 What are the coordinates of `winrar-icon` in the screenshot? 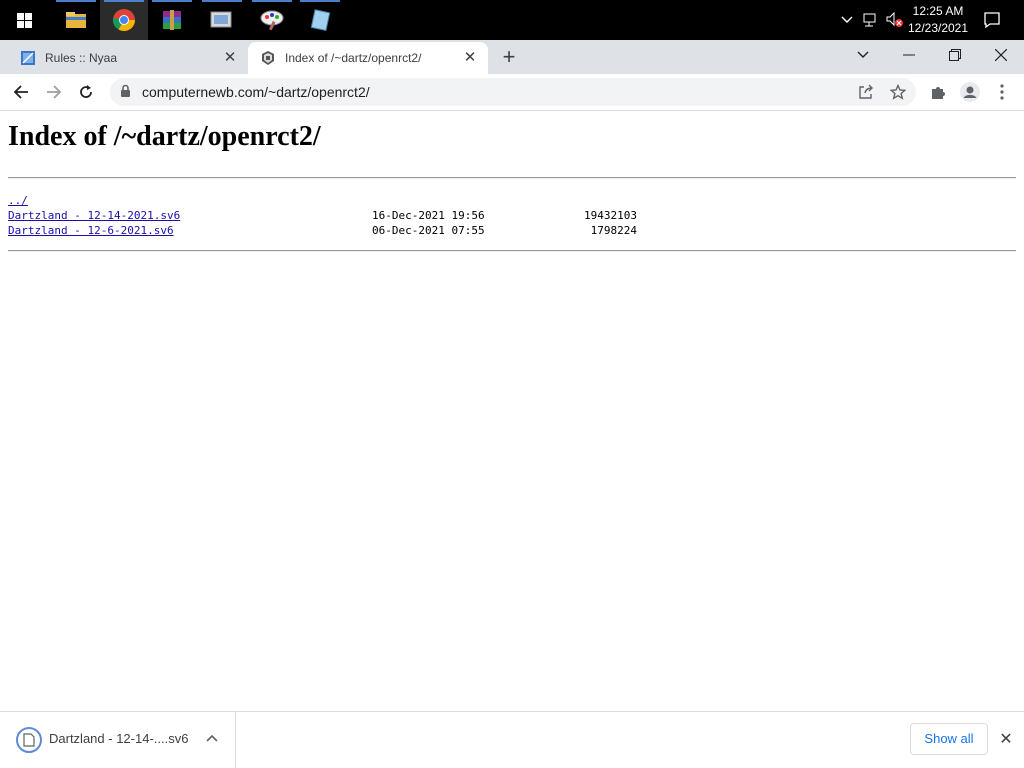 It's located at (172, 20).